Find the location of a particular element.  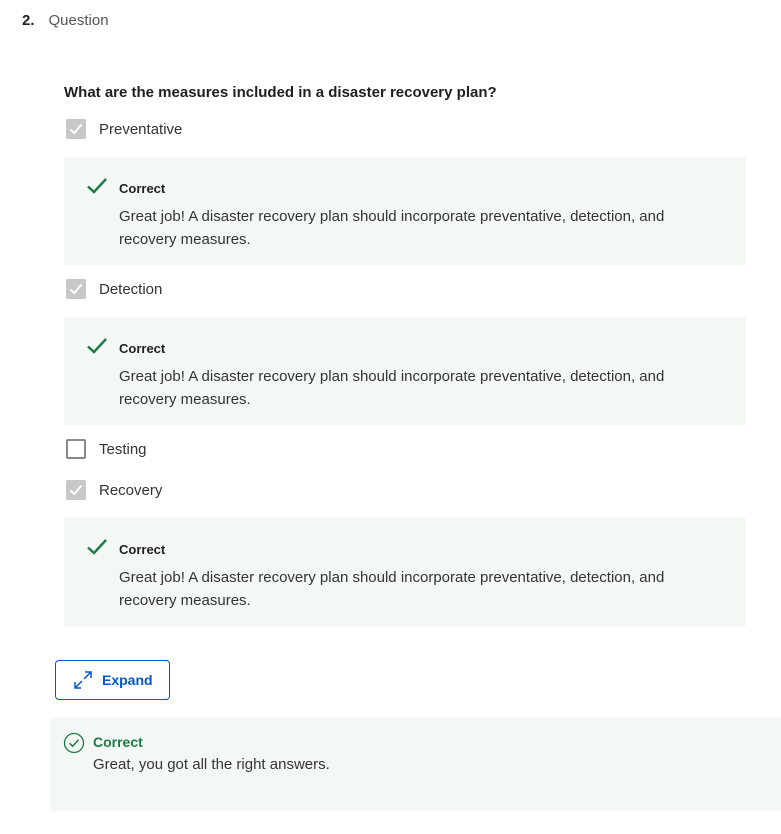

question-header: 2. Question is located at coordinates (65, 20).